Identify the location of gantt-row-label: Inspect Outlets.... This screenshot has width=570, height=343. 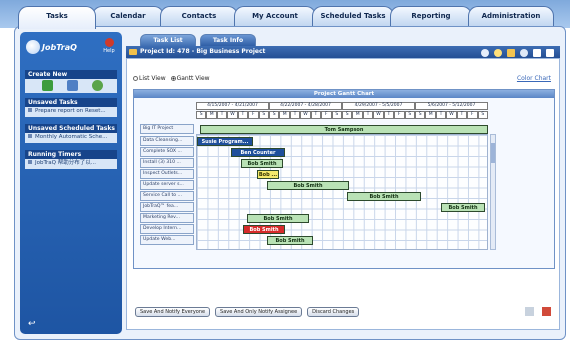
(167, 174).